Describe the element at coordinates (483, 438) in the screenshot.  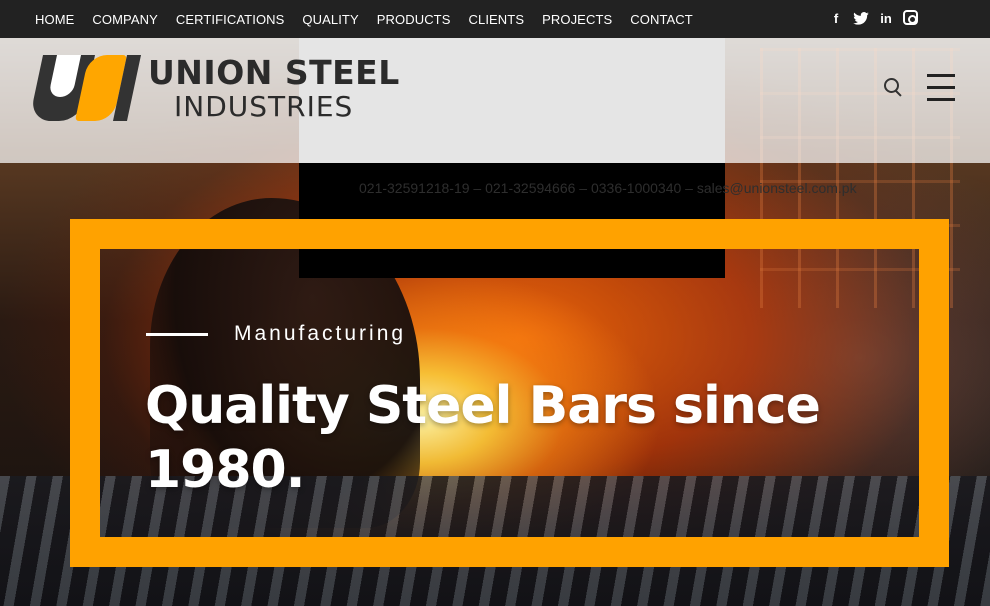
I see `hero-headline: Quality Steel Bars since 1980.` at that location.